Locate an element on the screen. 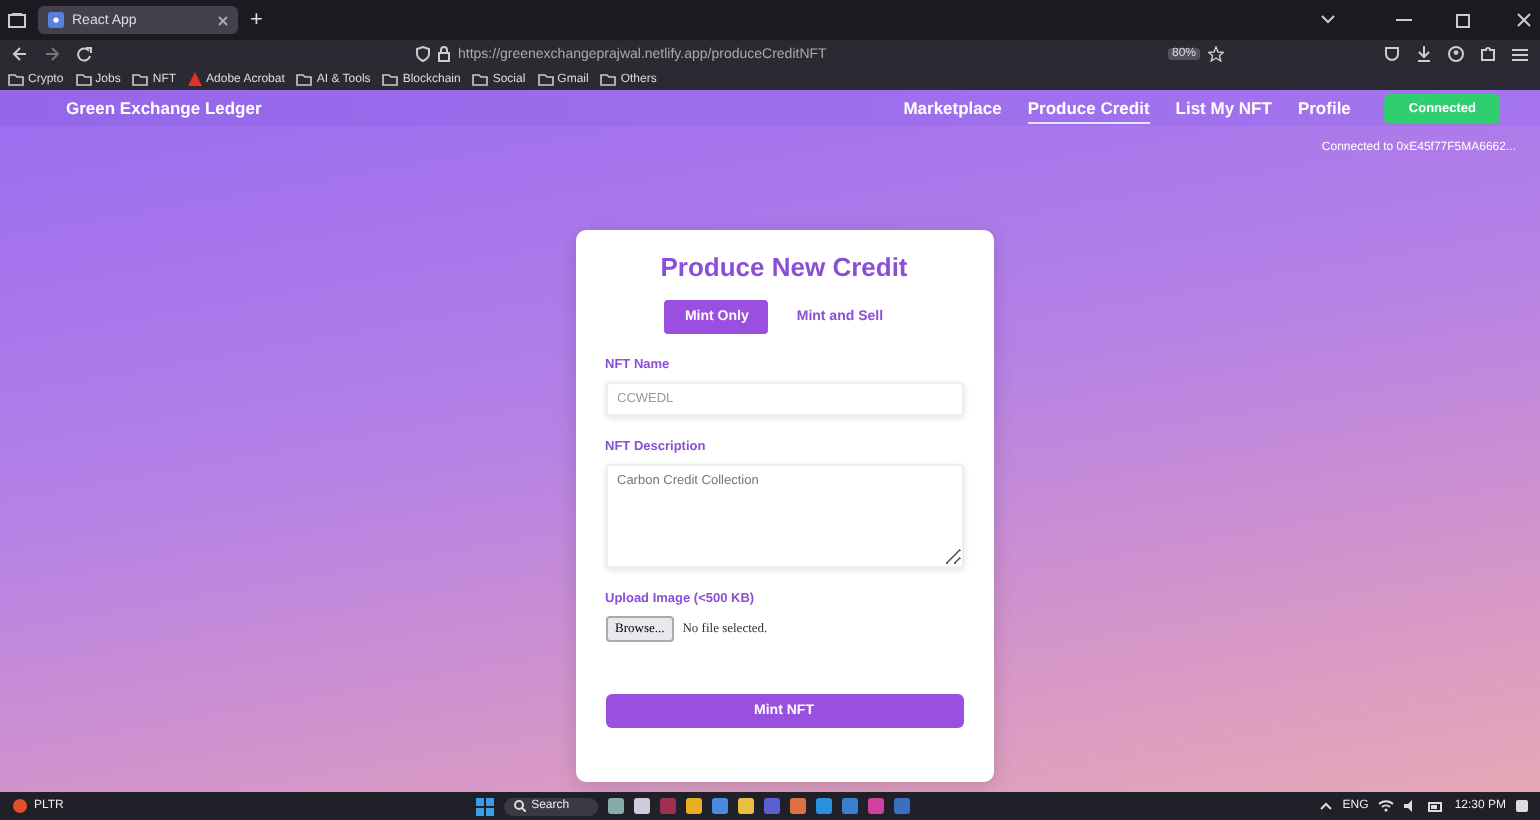  lock-icon is located at coordinates (444, 54).